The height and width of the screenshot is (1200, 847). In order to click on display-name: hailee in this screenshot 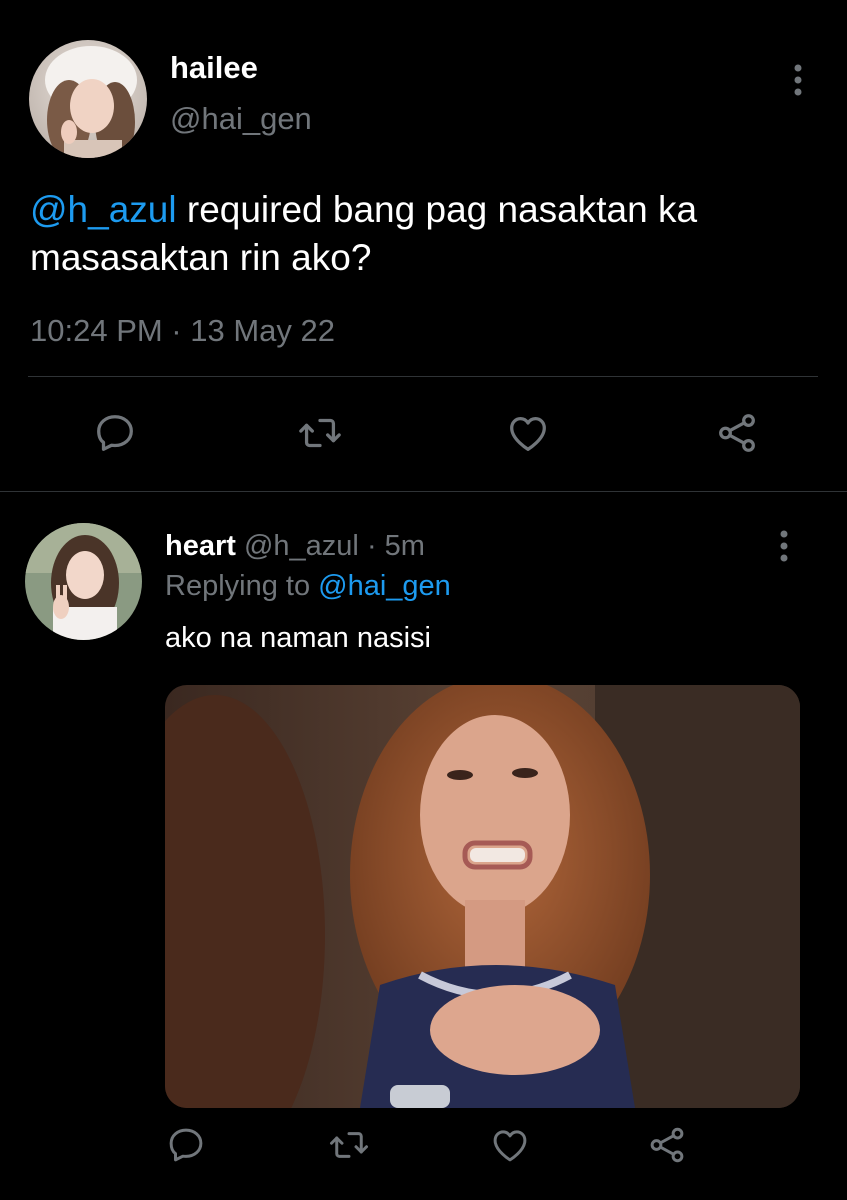, I will do `click(214, 68)`.